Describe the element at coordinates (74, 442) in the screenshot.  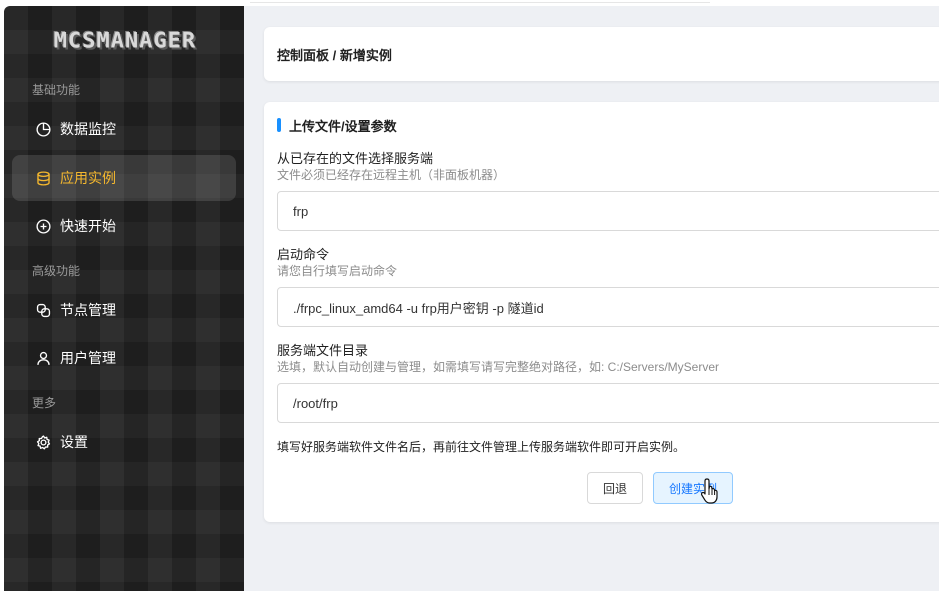
I see `sidebar-item-label: 设置` at that location.